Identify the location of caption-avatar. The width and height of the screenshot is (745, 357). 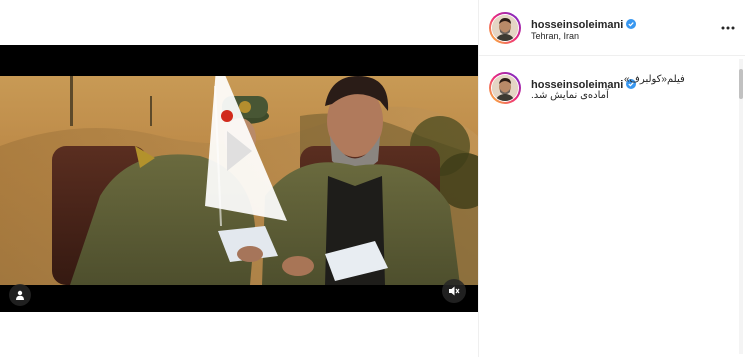
(505, 88).